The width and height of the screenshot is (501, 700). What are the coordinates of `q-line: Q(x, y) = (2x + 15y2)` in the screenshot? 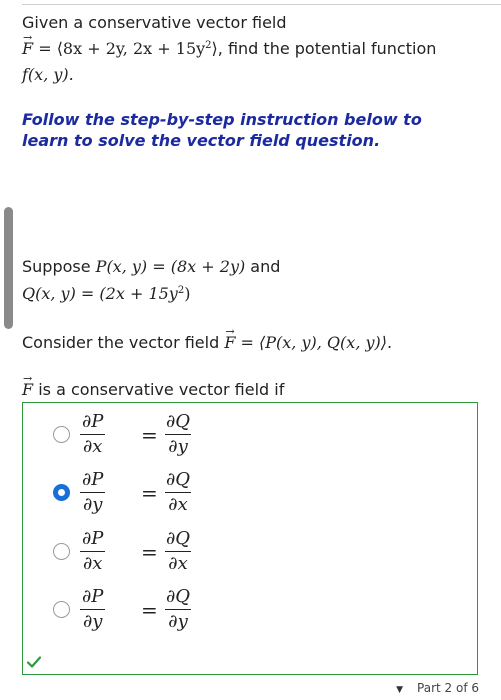 It's located at (106, 294).